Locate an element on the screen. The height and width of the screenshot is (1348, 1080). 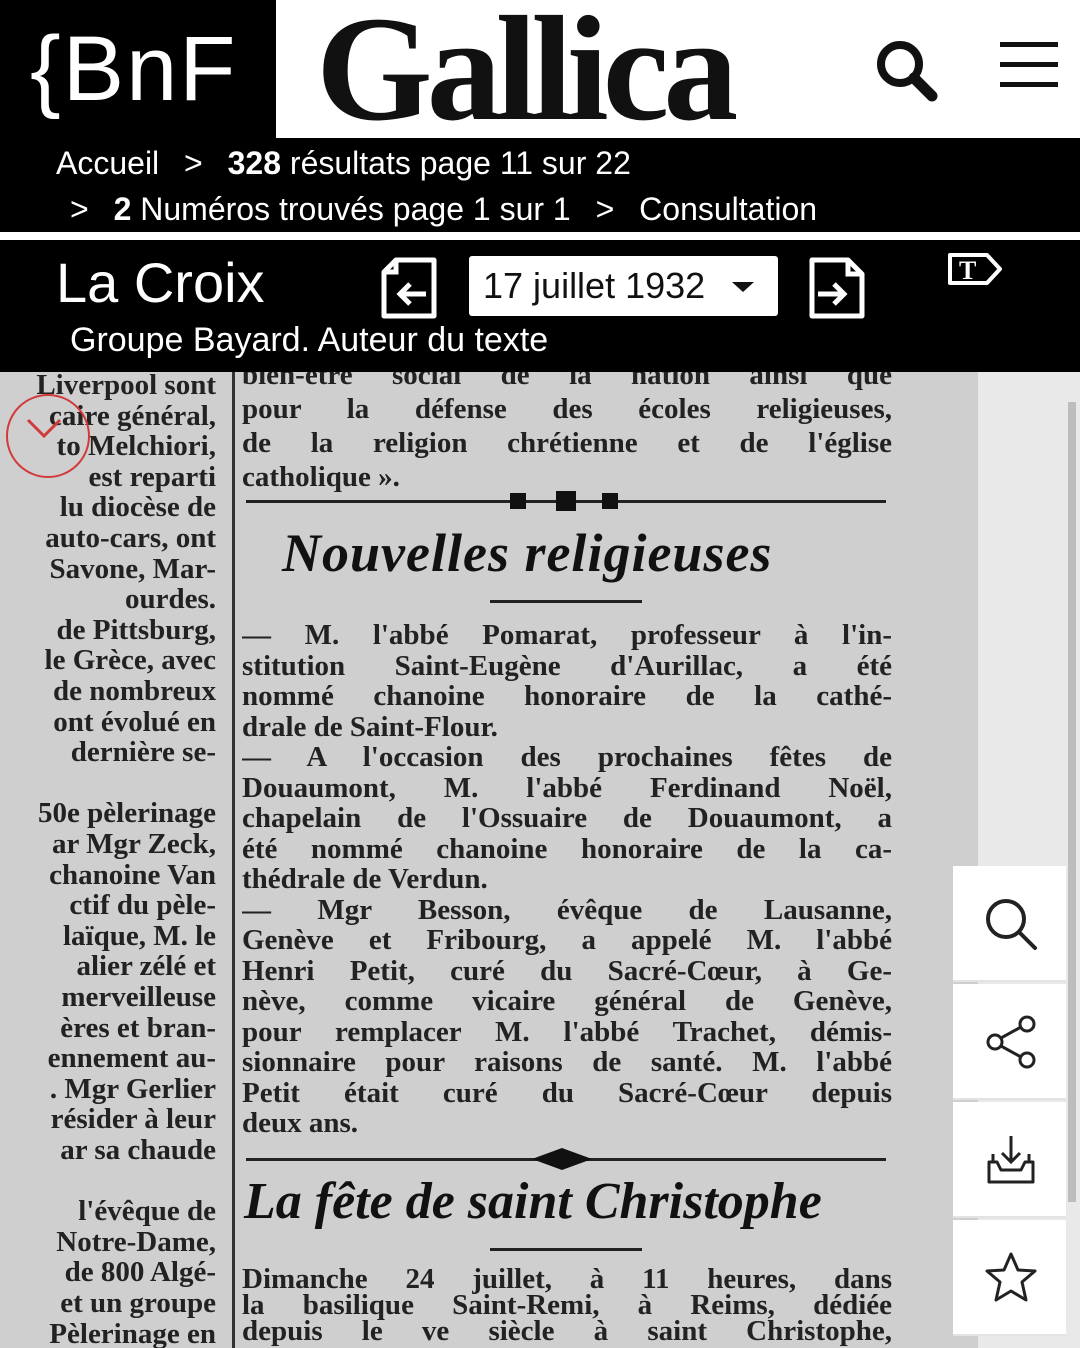
breadcrumb-issues-link: 2 Numéros trouvés page 1 sur 1 is located at coordinates (342, 209).